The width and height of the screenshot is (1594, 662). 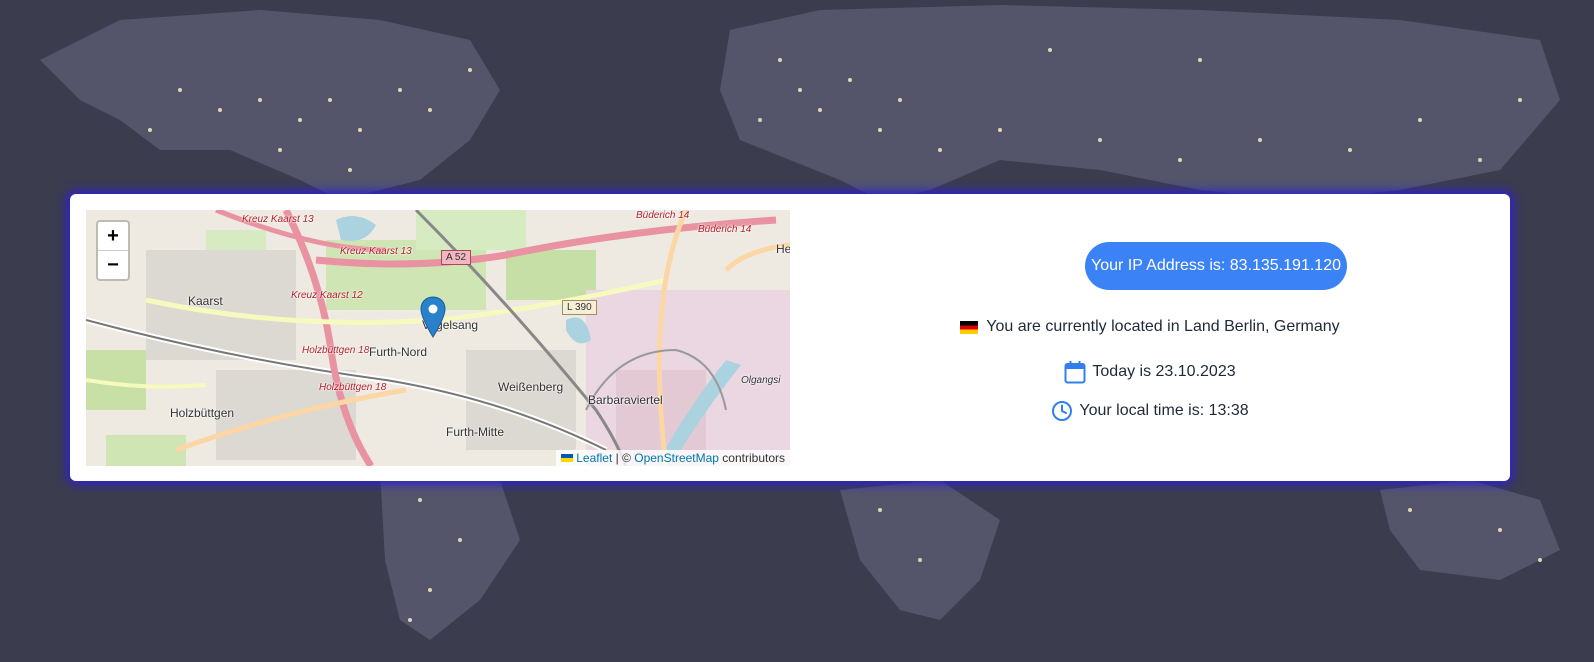 I want to click on ukraine-flag-icon, so click(x=567, y=458).